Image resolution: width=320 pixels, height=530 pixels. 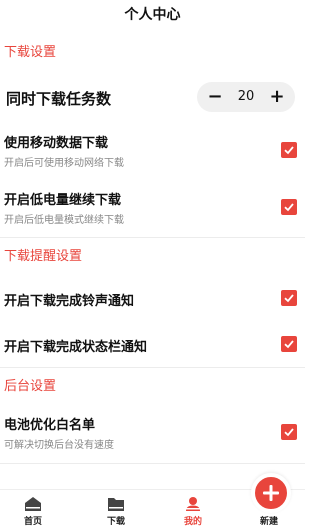 I want to click on user-icon, so click(x=193, y=504).